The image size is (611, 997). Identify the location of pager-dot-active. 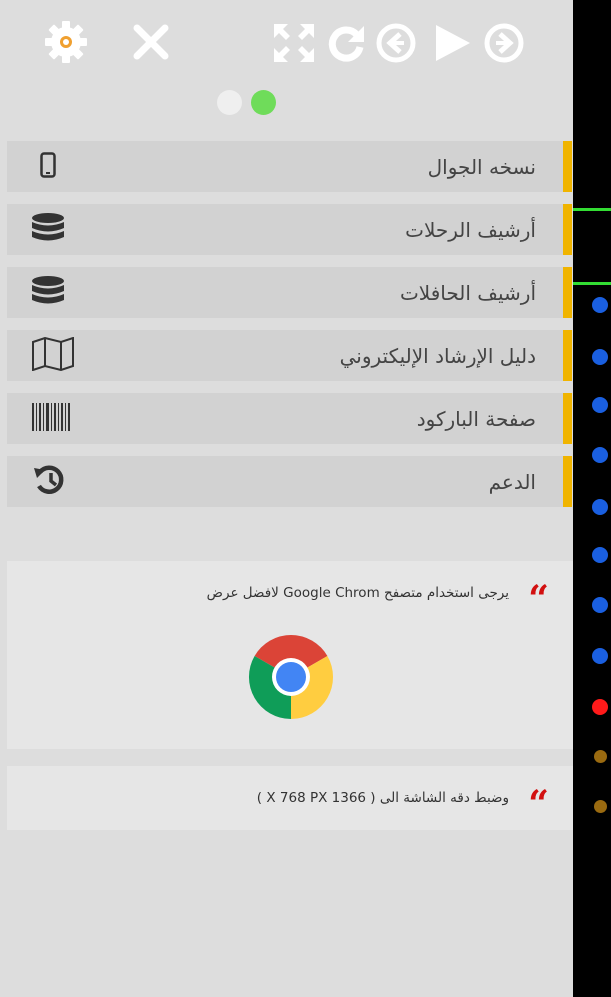
(263, 102).